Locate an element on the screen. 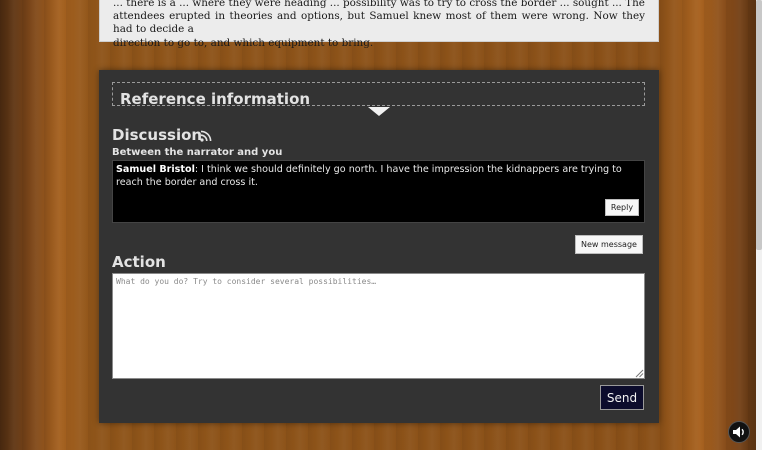 The height and width of the screenshot is (450, 762). resize-grip-icon is located at coordinates (639, 373).